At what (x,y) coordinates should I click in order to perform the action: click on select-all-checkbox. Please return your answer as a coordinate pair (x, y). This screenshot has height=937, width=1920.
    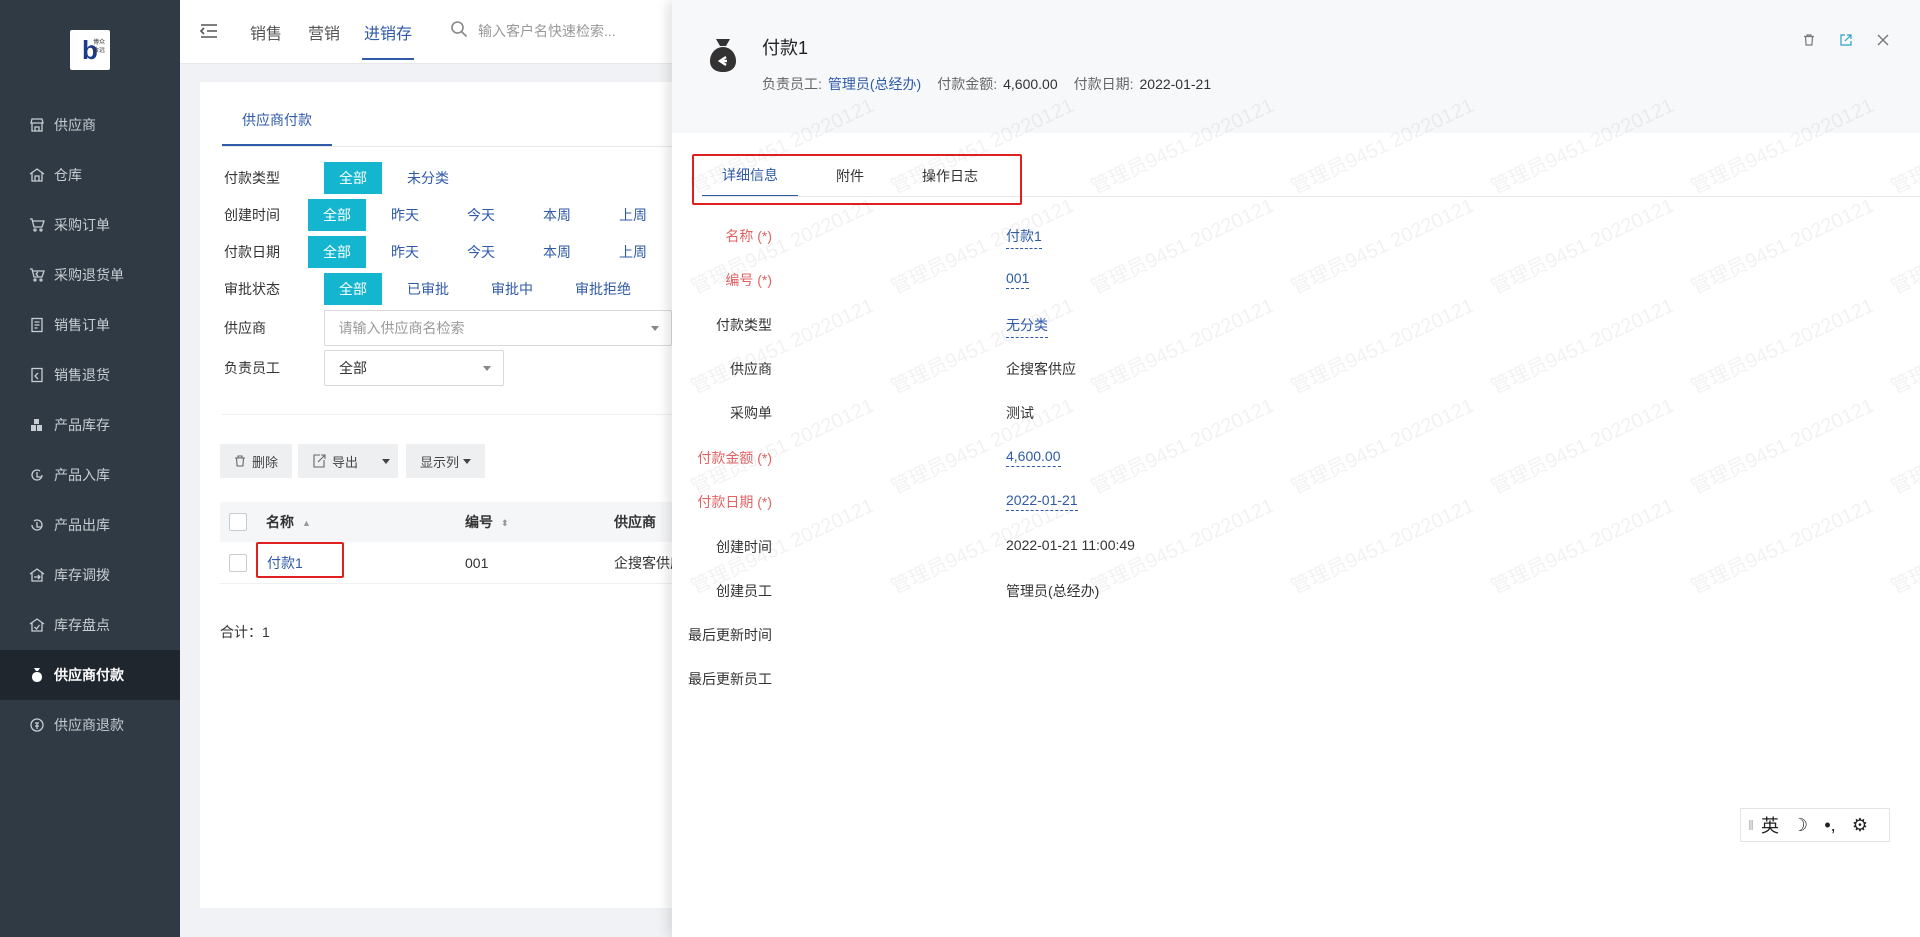
    Looking at the image, I should click on (238, 522).